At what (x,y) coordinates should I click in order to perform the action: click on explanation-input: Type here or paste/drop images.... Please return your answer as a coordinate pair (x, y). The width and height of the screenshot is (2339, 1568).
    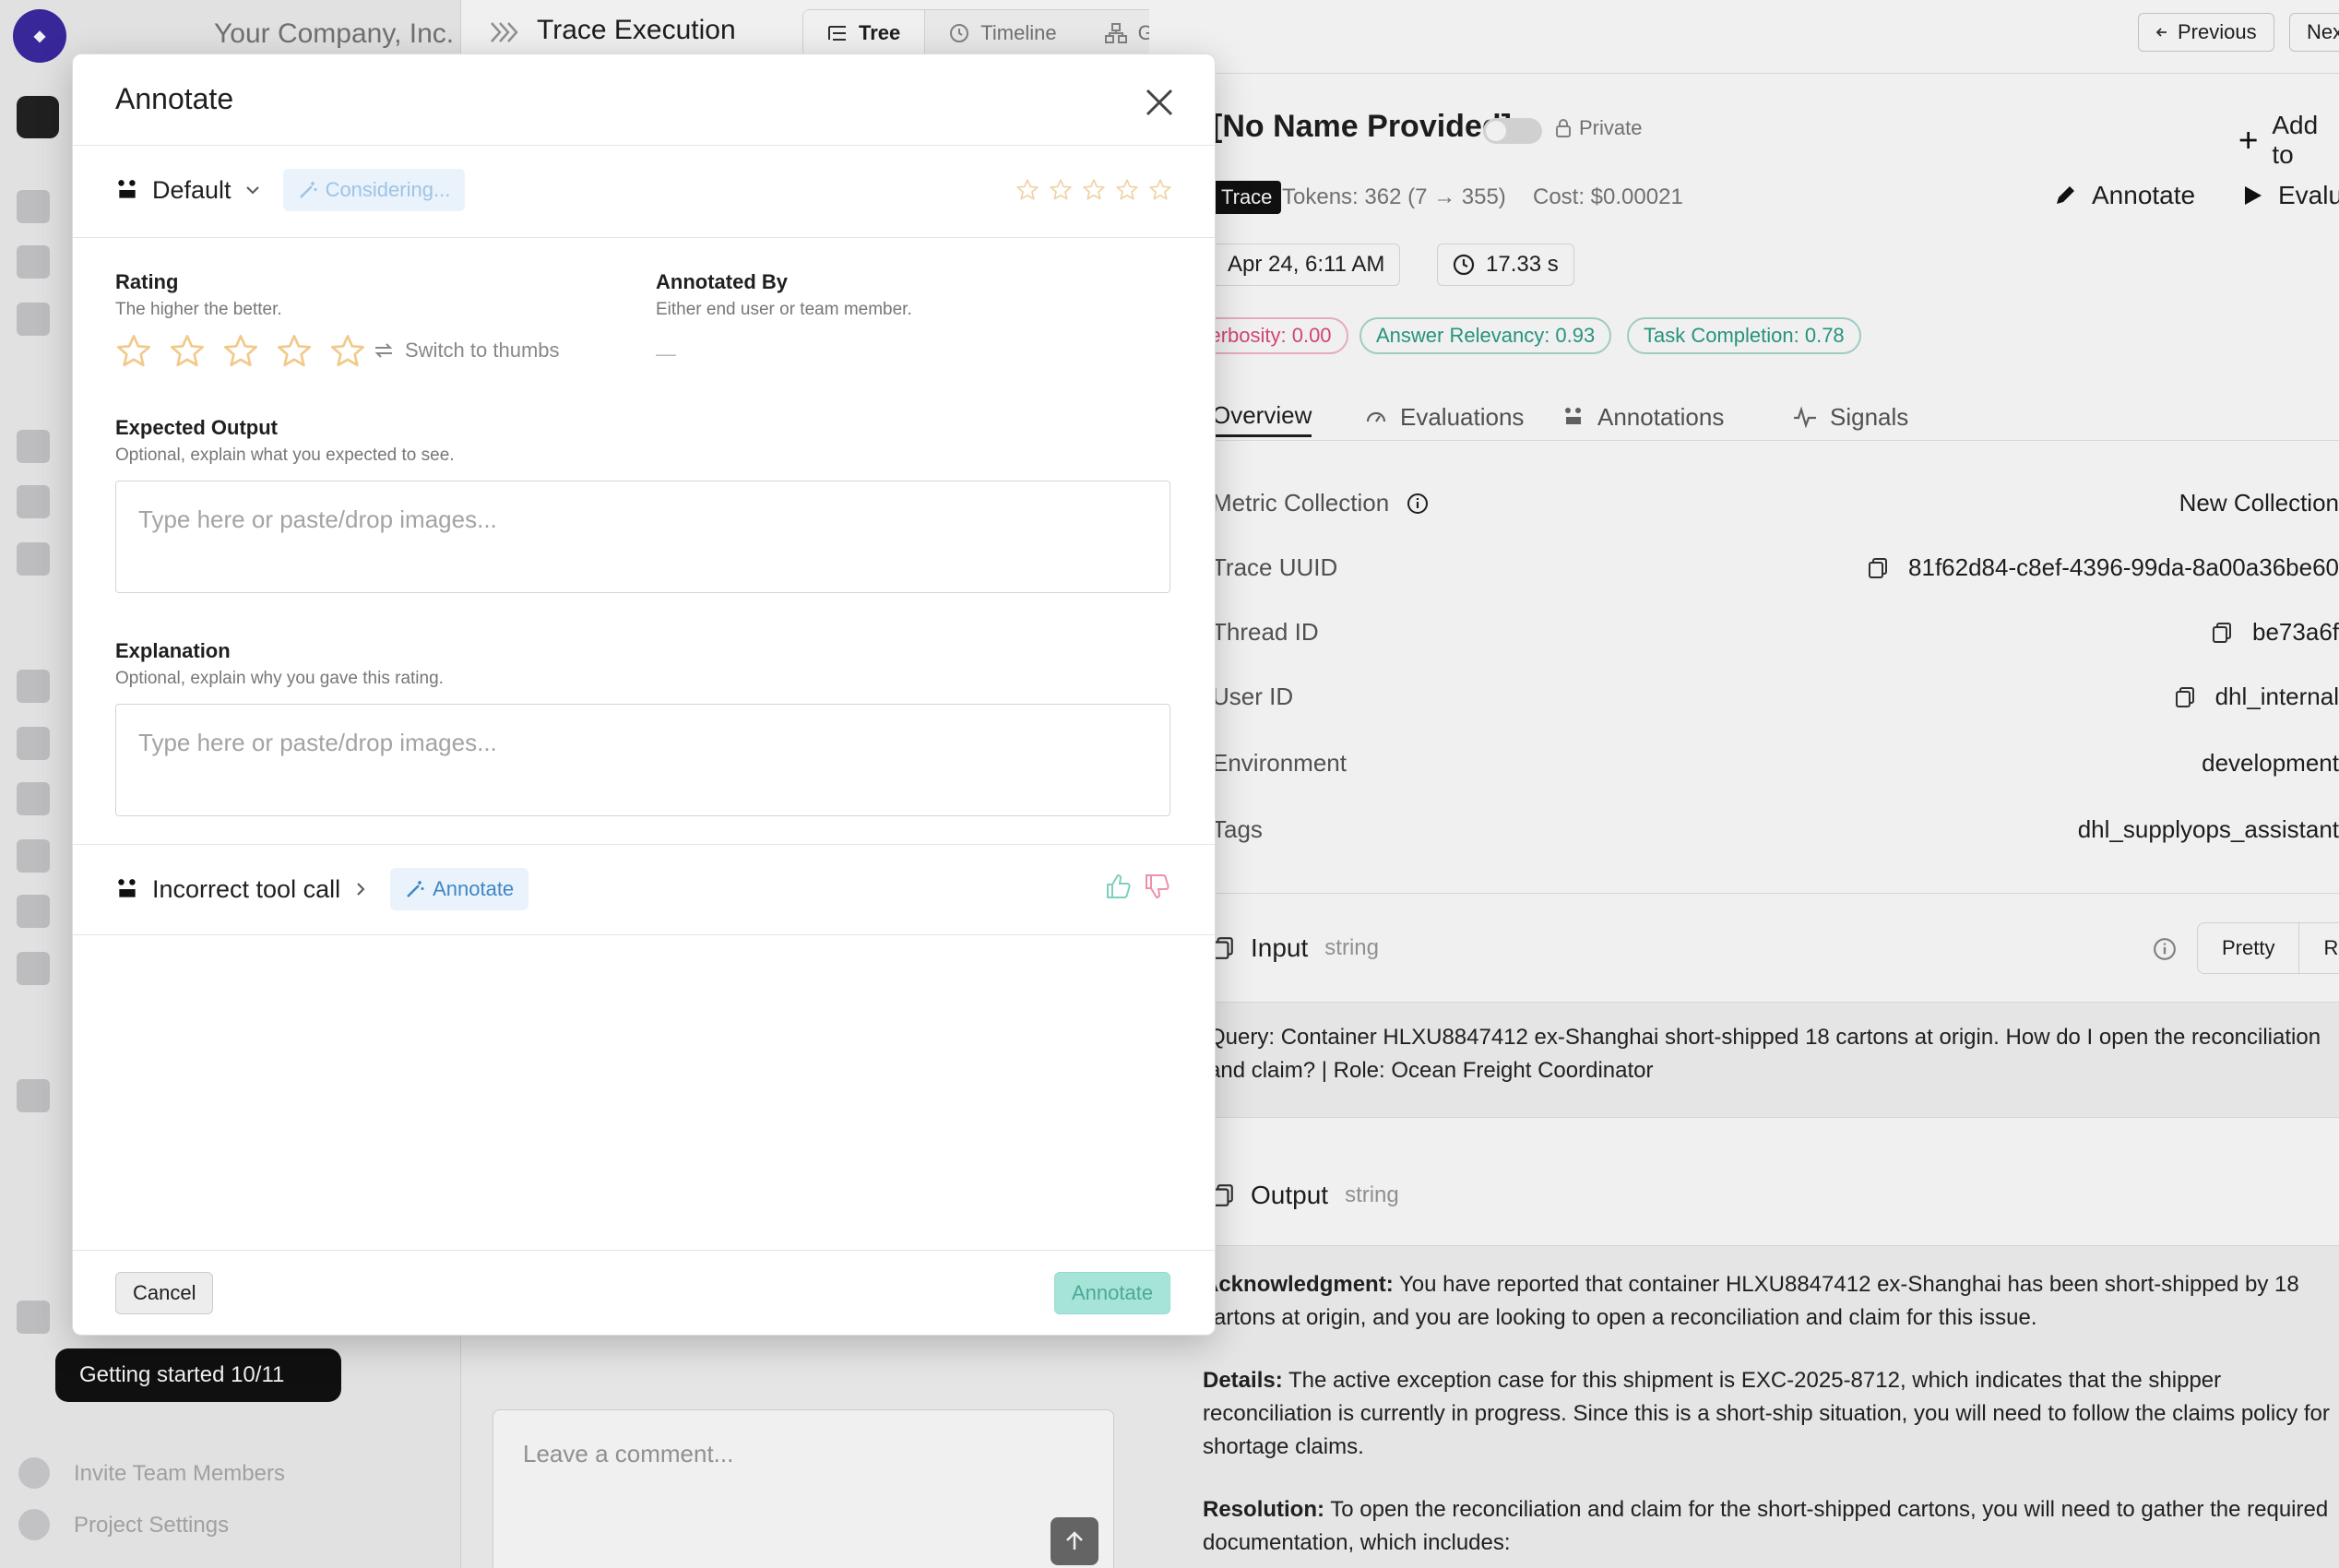
    Looking at the image, I should click on (643, 760).